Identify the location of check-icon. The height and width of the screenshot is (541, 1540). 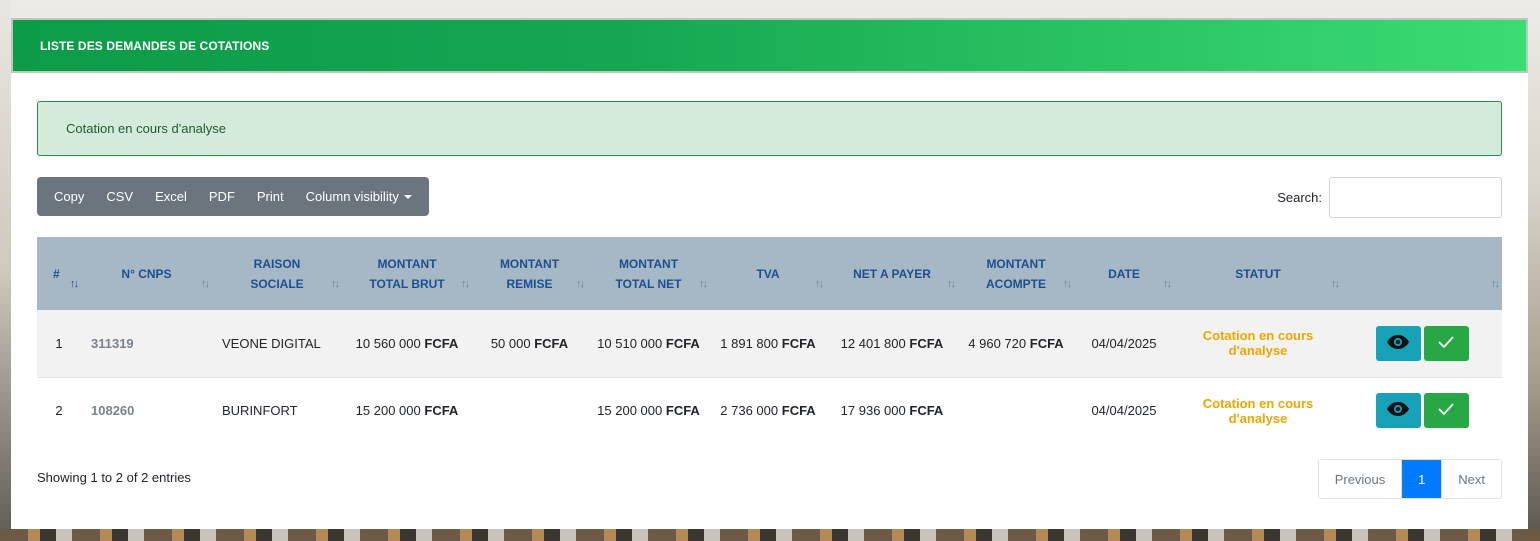
(1446, 410).